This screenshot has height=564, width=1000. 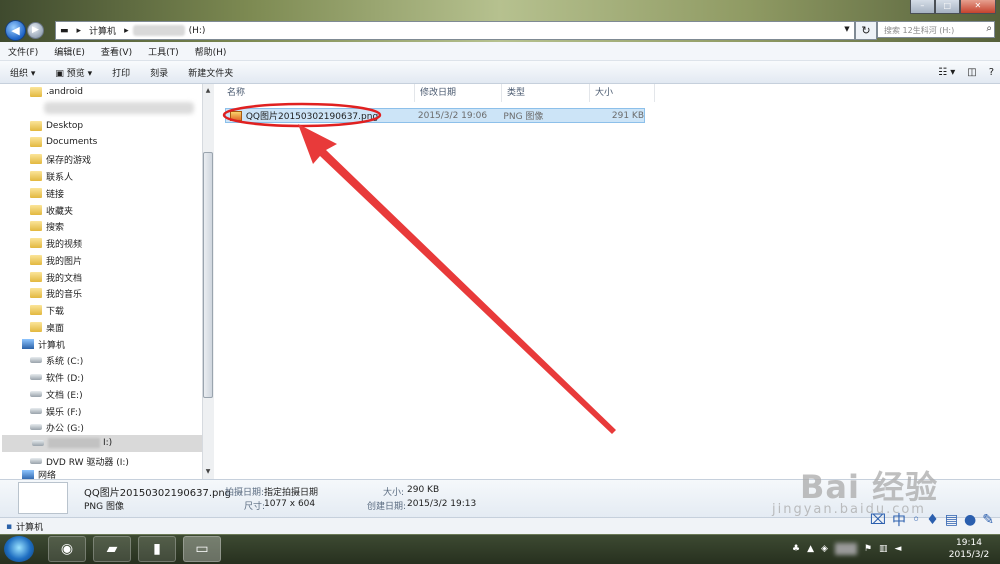 What do you see at coordinates (55, 411) in the screenshot?
I see `nav-item-drive-f: 娱乐 (F:)` at bounding box center [55, 411].